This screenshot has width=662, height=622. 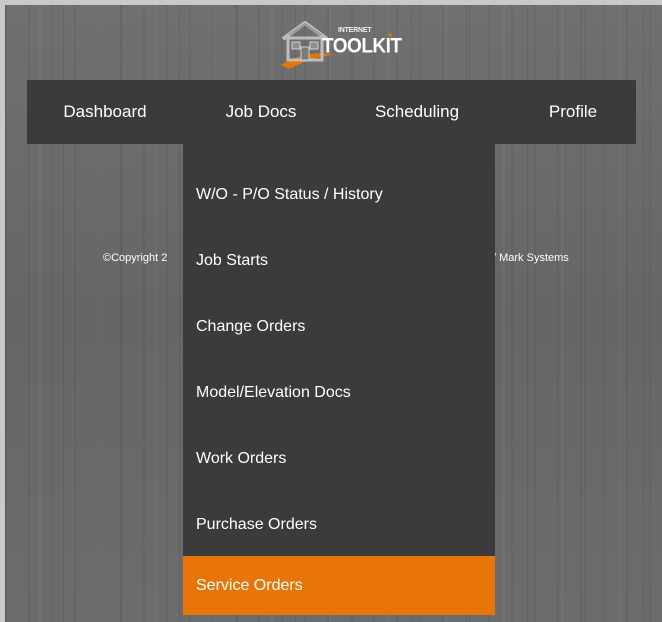 What do you see at coordinates (362, 46) in the screenshot?
I see `logo-wordmark: TOOLKIT` at bounding box center [362, 46].